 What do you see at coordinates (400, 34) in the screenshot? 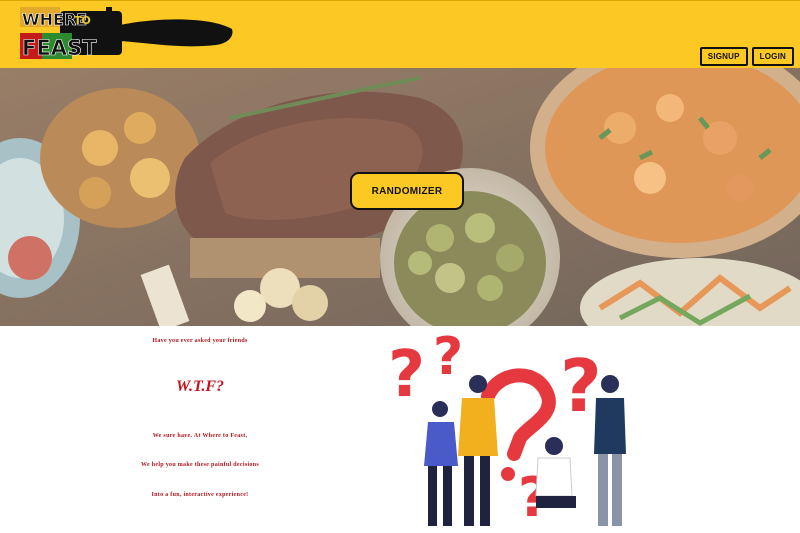
I see `site-header: WHERE TO FEAST SIGNUP LOGIN` at bounding box center [400, 34].